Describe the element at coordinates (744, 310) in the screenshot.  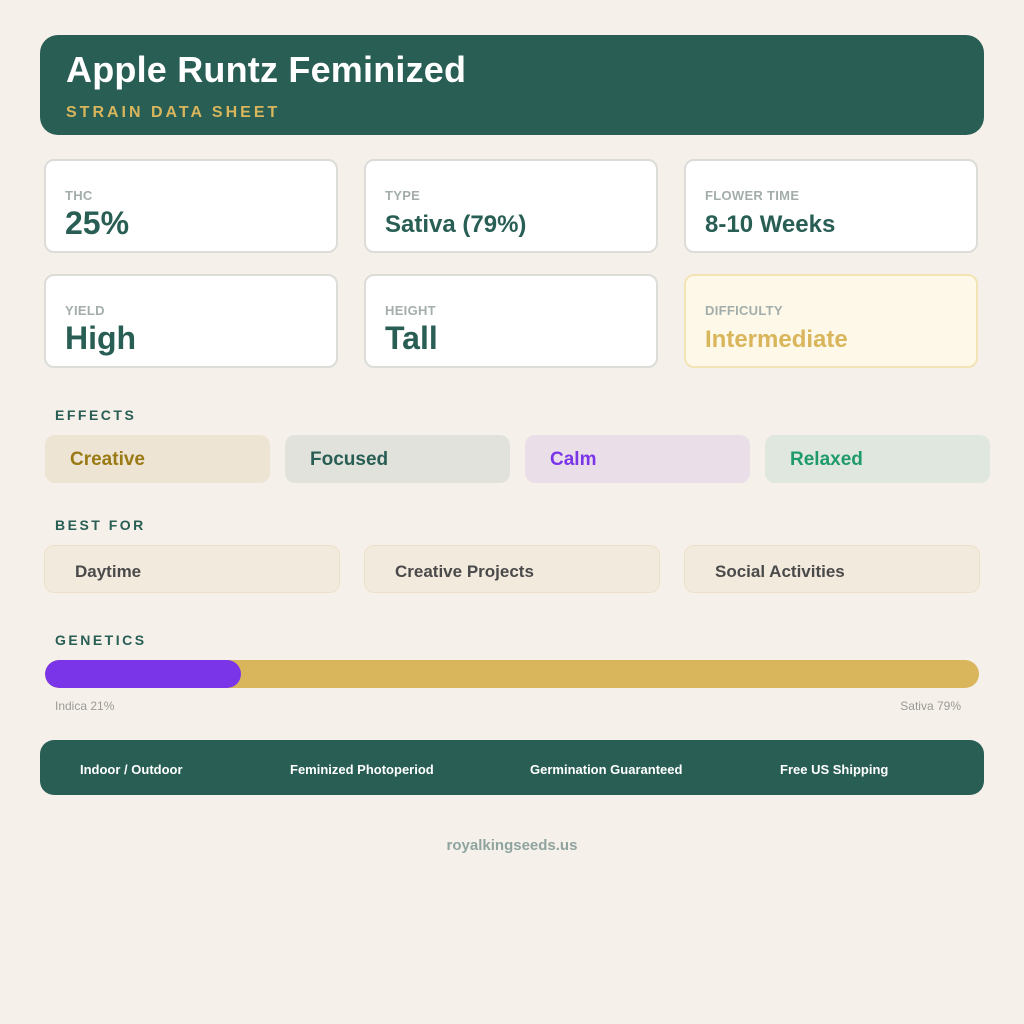
I see `stat-label: DIFFICULTY` at that location.